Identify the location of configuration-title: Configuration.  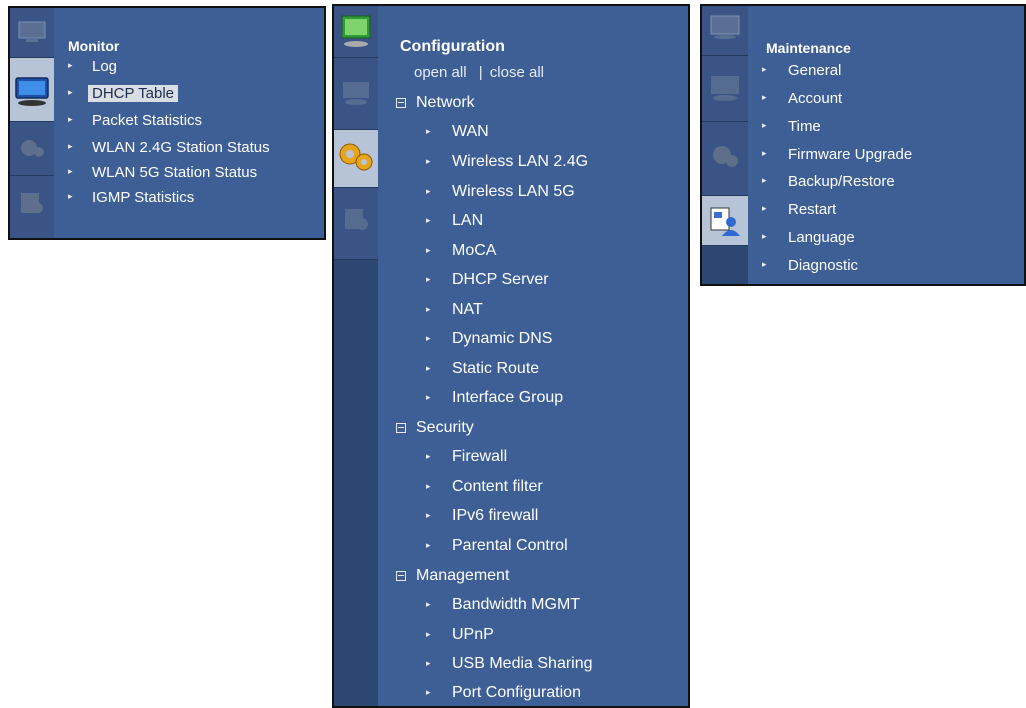
(452, 46).